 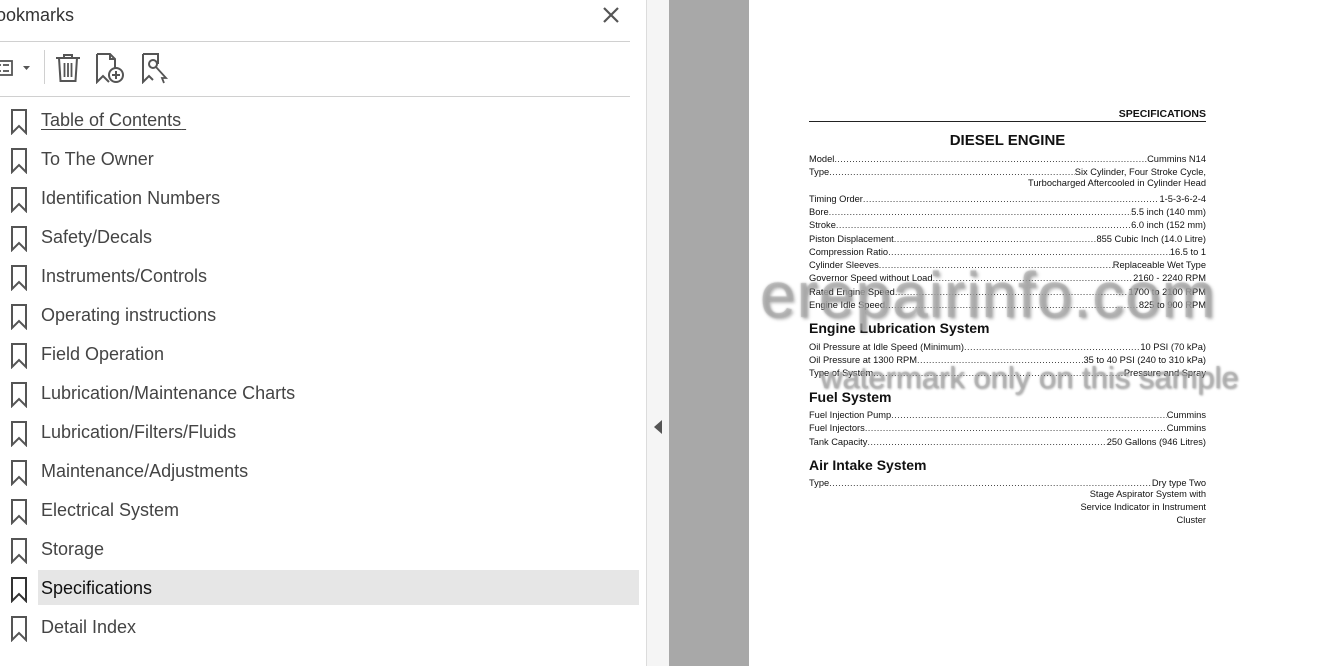 What do you see at coordinates (145, 471) in the screenshot?
I see `bookmark-label: Maintenance/Adjustments` at bounding box center [145, 471].